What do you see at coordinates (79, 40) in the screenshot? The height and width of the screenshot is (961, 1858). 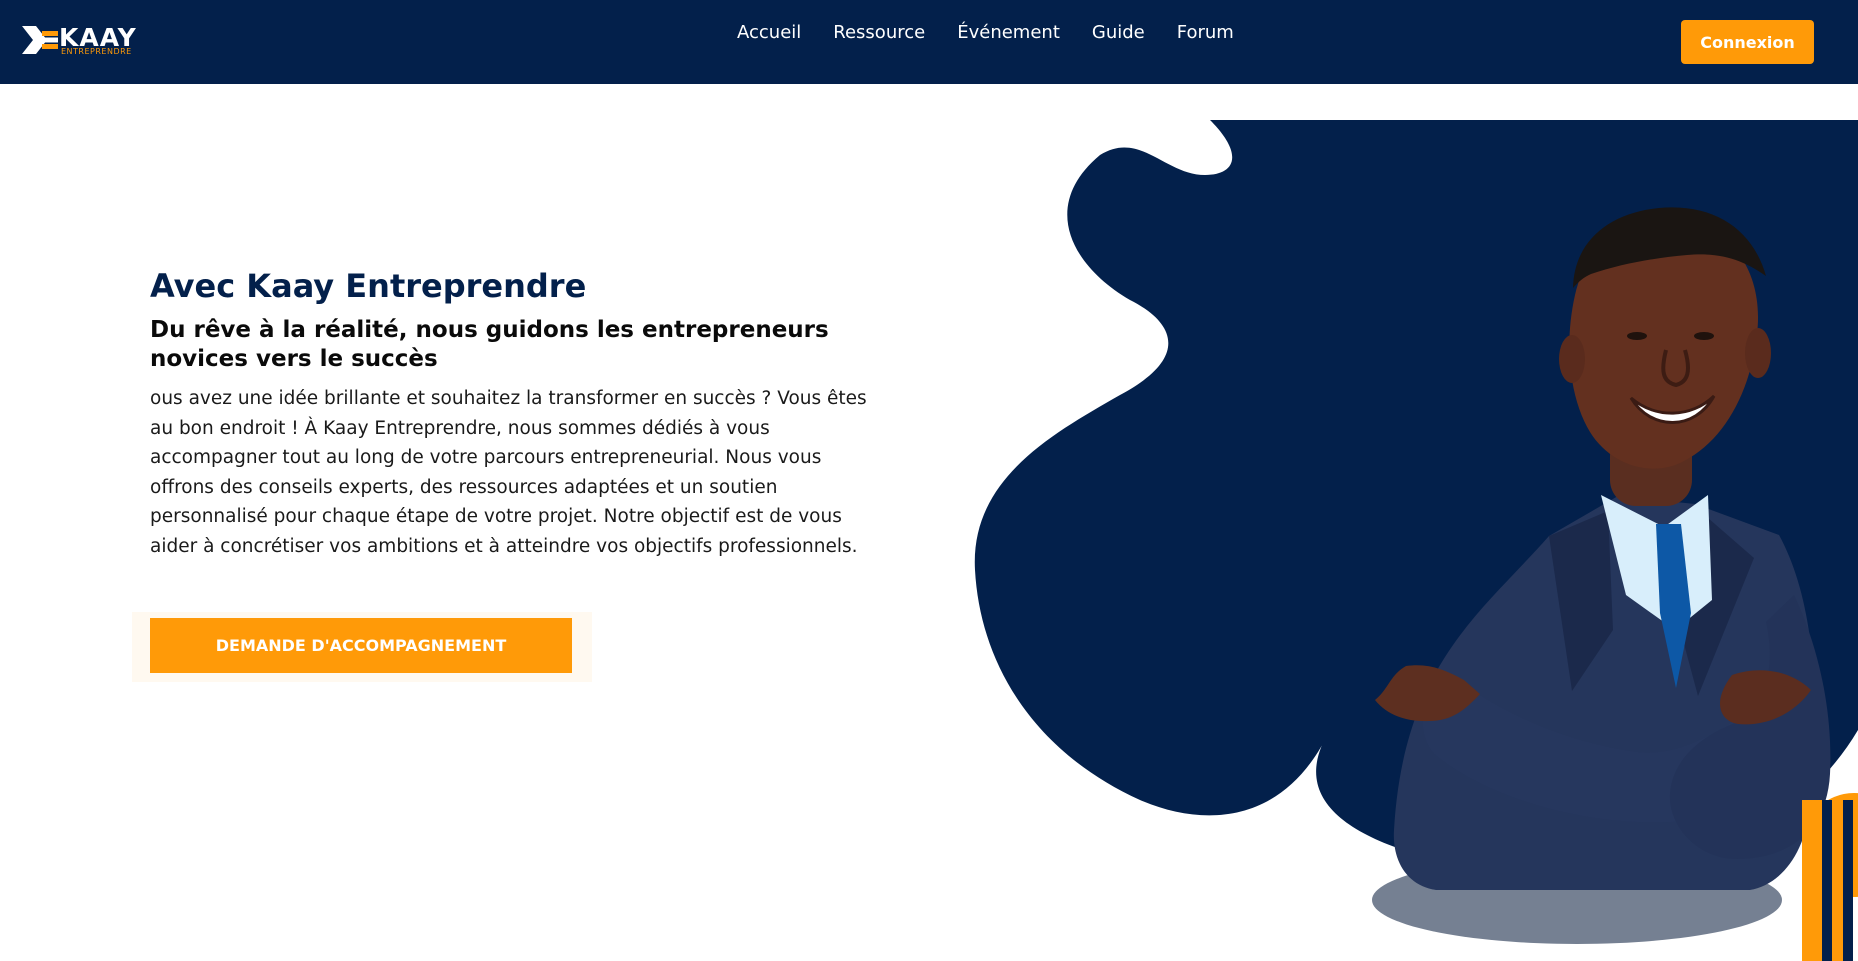 I see `kaay-logo: KAAY ENTREPRENDRE` at bounding box center [79, 40].